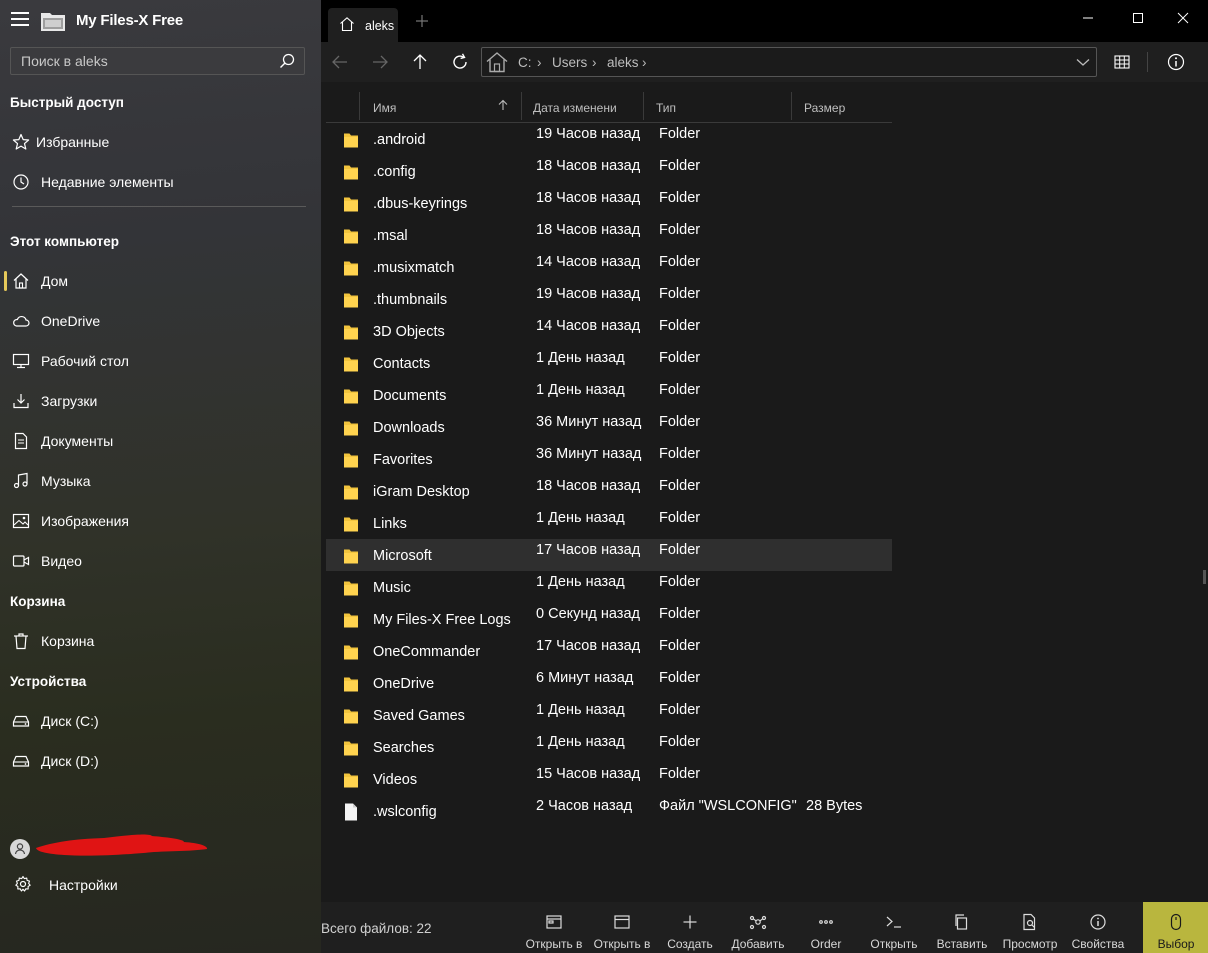 This screenshot has width=1208, height=953. Describe the element at coordinates (609, 779) in the screenshot. I see `table-row: Videos 15 Часов назад Folder` at that location.